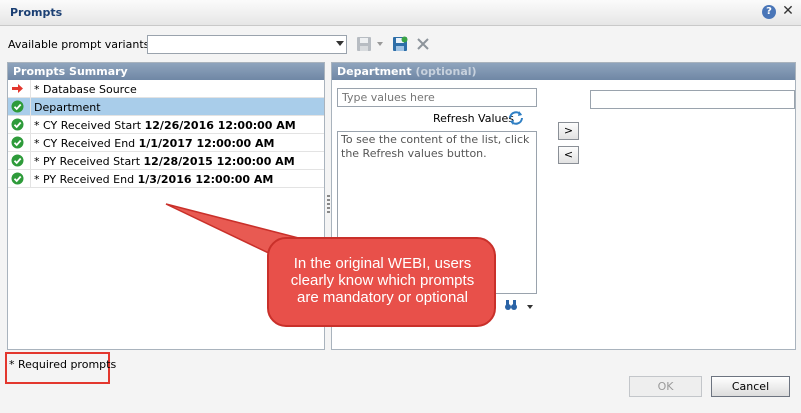 This screenshot has height=413, width=801. Describe the element at coordinates (788, 11) in the screenshot. I see `close-icon: ✕` at that location.